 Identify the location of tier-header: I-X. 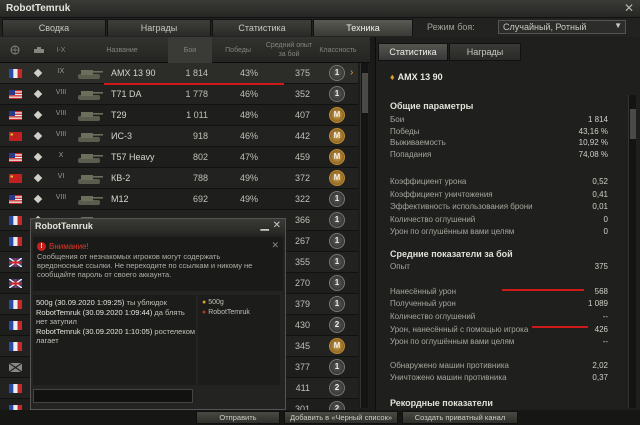
(61, 50).